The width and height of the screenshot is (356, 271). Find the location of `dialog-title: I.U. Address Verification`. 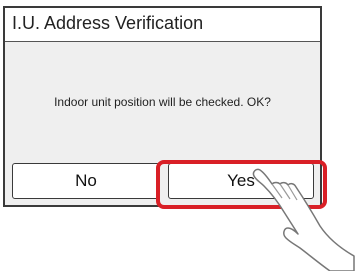

dialog-title: I.U. Address Verification is located at coordinates (108, 23).